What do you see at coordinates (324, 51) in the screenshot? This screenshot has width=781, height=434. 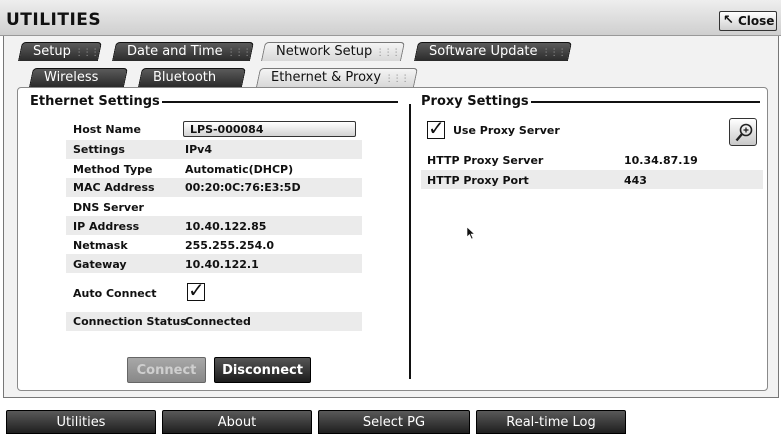 I see `tab-label: Network Setup` at bounding box center [324, 51].